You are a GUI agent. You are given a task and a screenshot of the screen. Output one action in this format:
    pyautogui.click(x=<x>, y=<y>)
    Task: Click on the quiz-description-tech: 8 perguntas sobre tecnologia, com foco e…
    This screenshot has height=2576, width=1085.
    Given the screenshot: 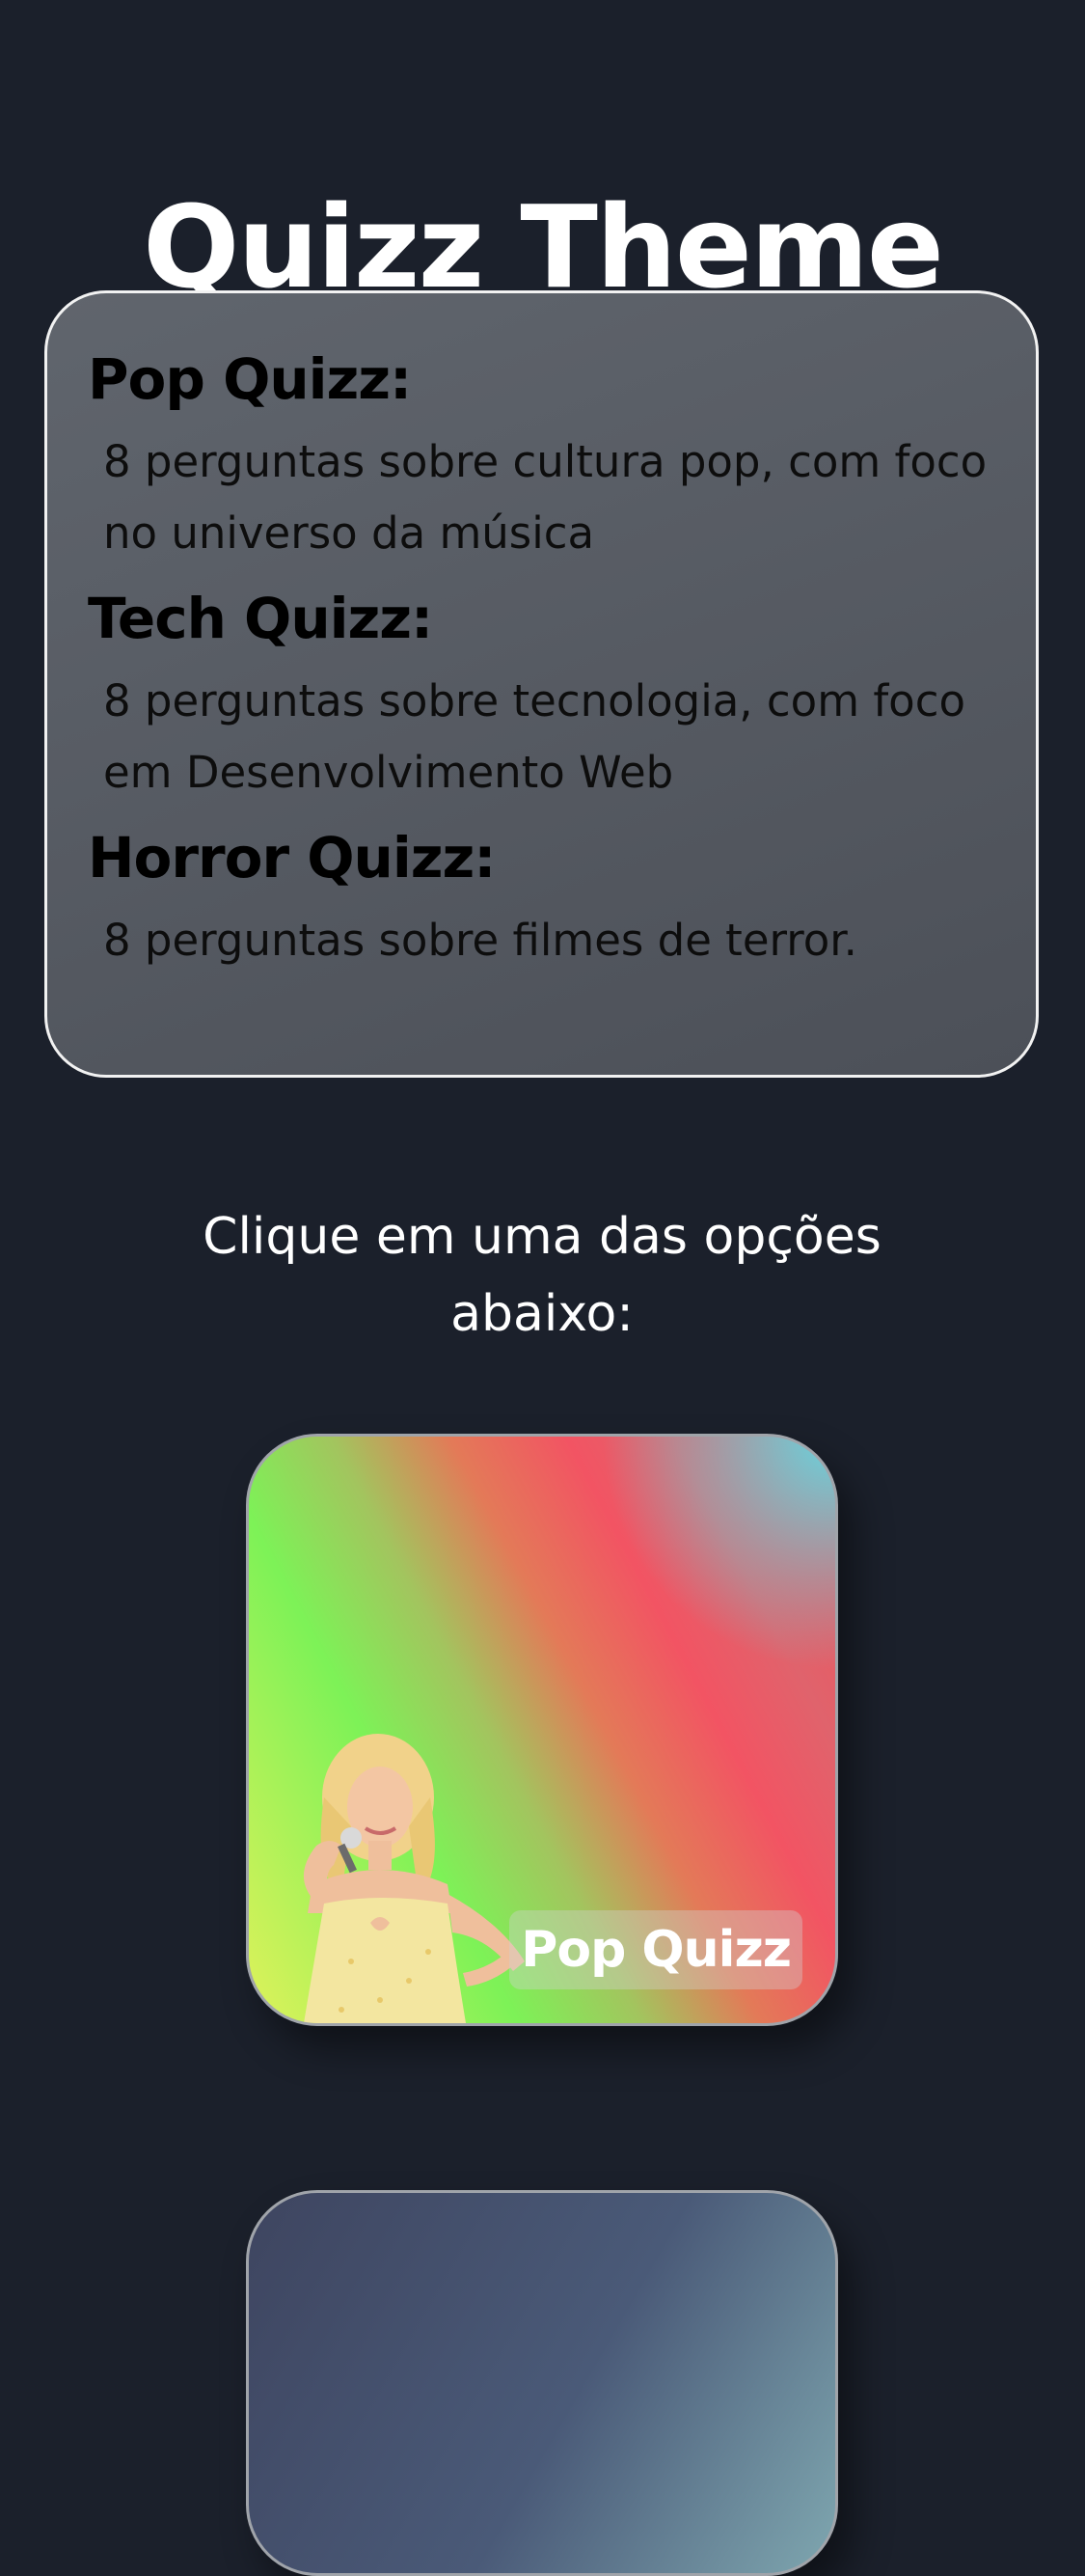 What is the action you would take?
    pyautogui.click(x=534, y=737)
    